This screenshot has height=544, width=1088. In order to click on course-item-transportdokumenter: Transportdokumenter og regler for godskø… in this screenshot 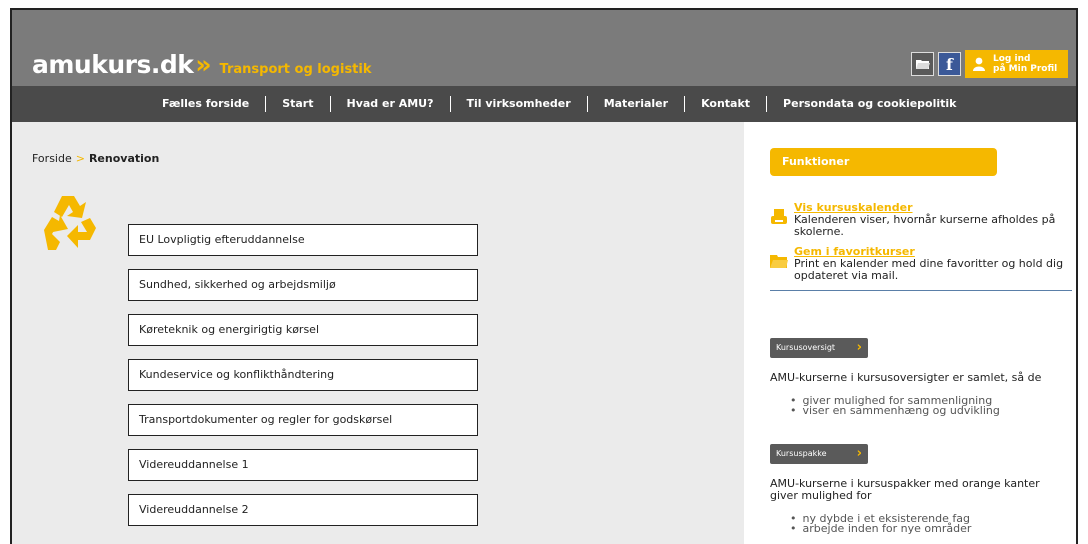, I will do `click(303, 420)`.